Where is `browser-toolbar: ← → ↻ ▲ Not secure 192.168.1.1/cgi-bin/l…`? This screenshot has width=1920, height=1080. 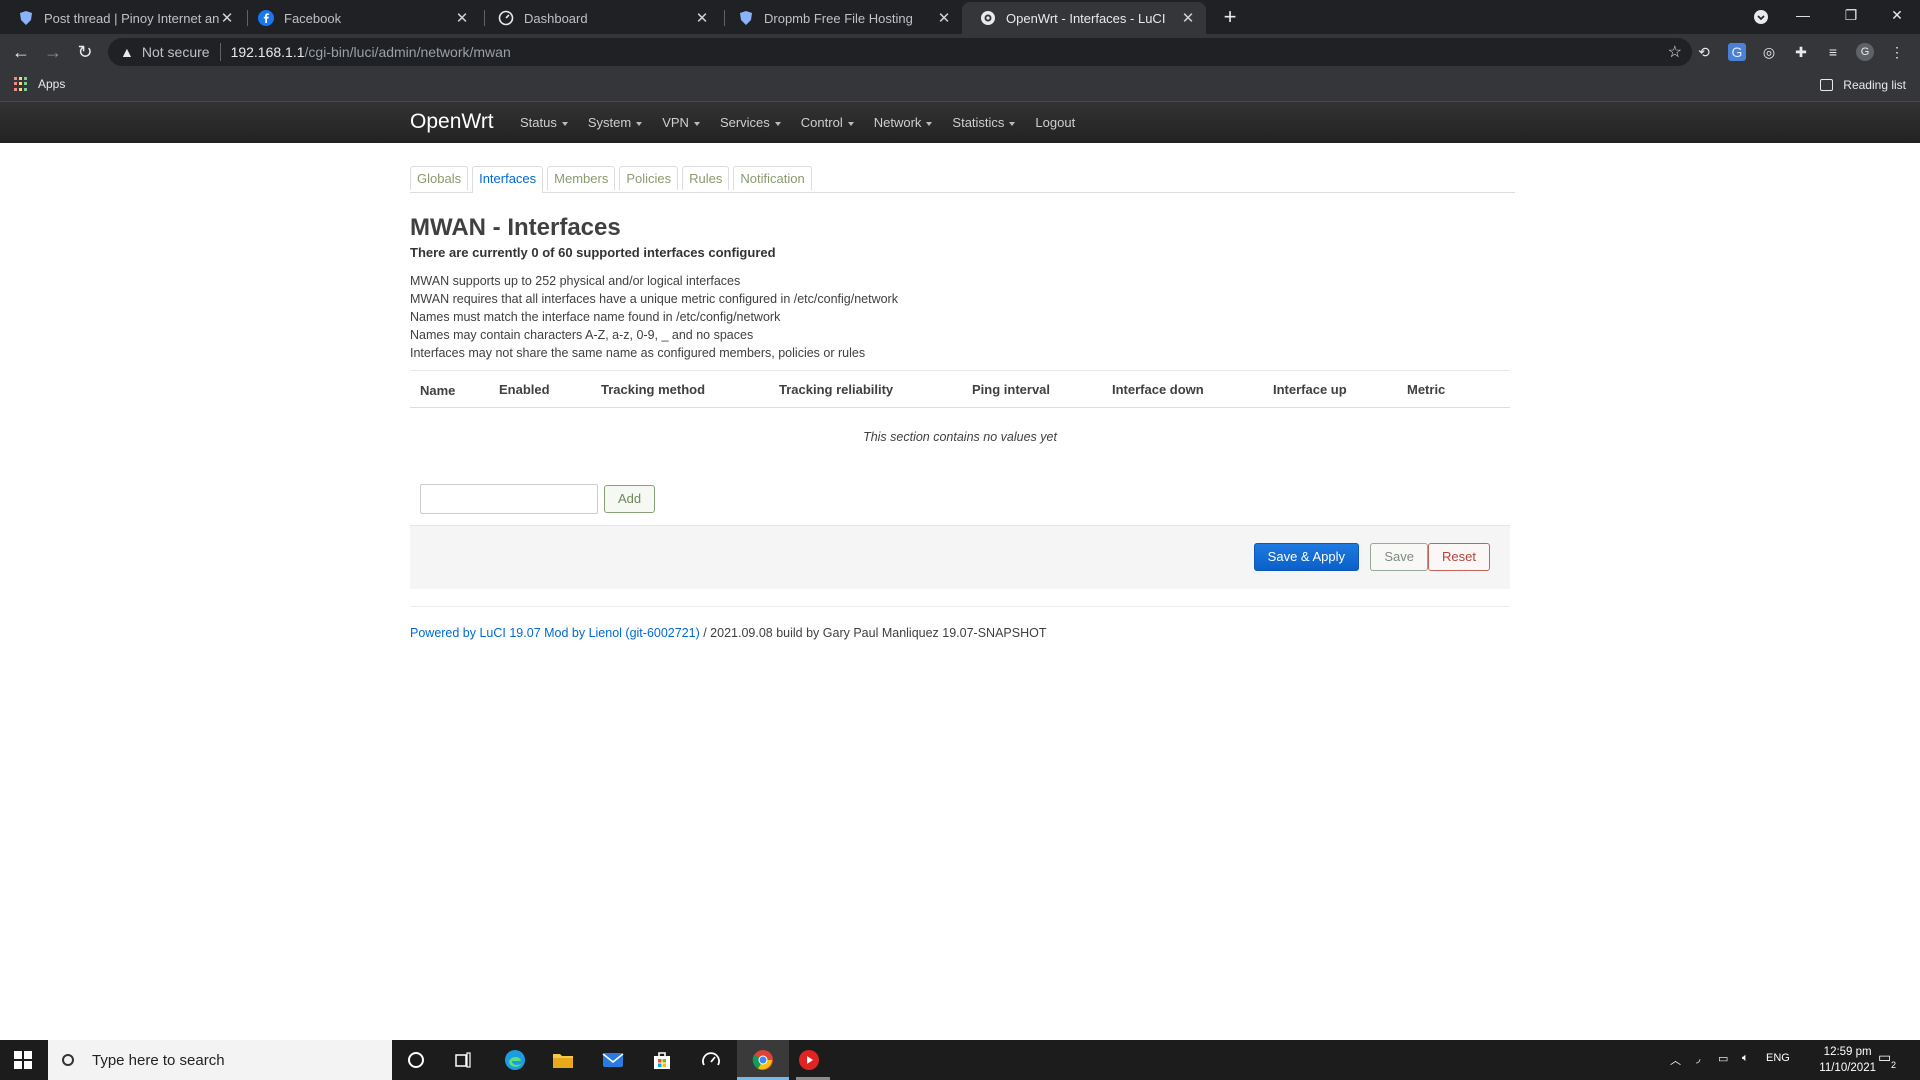
browser-toolbar: ← → ↻ ▲ Not secure 192.168.1.1/cgi-bin/l… is located at coordinates (960, 52).